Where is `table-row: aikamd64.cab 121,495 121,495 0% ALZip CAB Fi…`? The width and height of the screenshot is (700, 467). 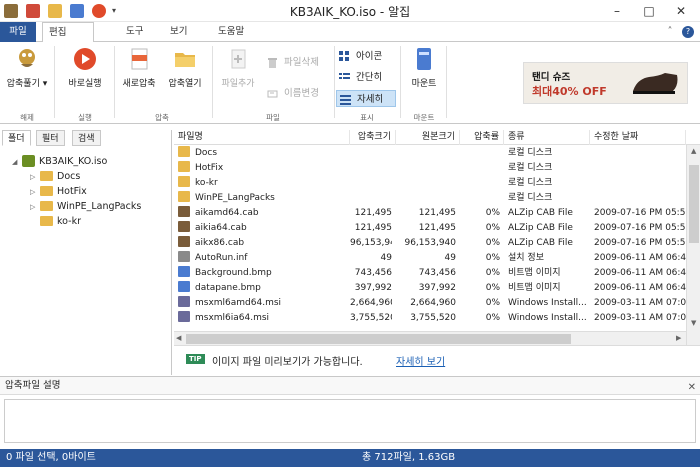 table-row: aikamd64.cab 121,495 121,495 0% ALZip CAB Fi… is located at coordinates (430, 213).